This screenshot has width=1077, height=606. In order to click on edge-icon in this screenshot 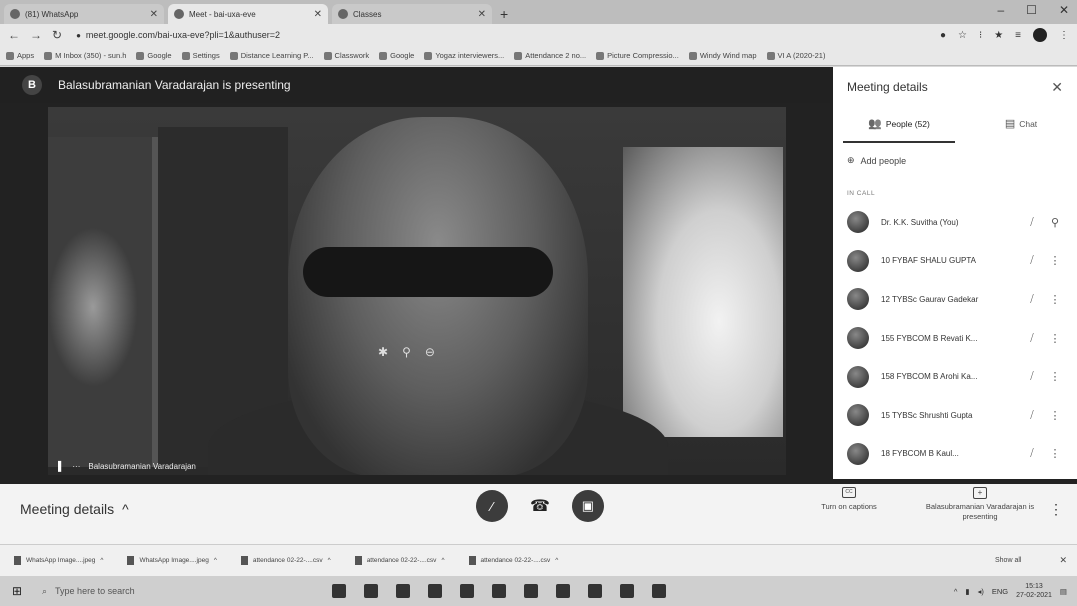, I will do `click(467, 591)`.